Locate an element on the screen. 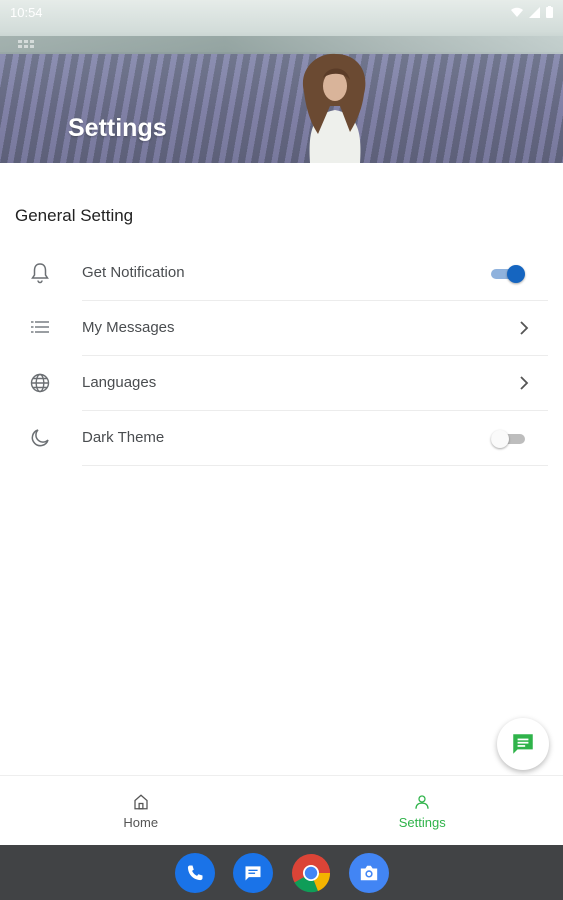 Image resolution: width=563 pixels, height=900 pixels. divider is located at coordinates (315, 465).